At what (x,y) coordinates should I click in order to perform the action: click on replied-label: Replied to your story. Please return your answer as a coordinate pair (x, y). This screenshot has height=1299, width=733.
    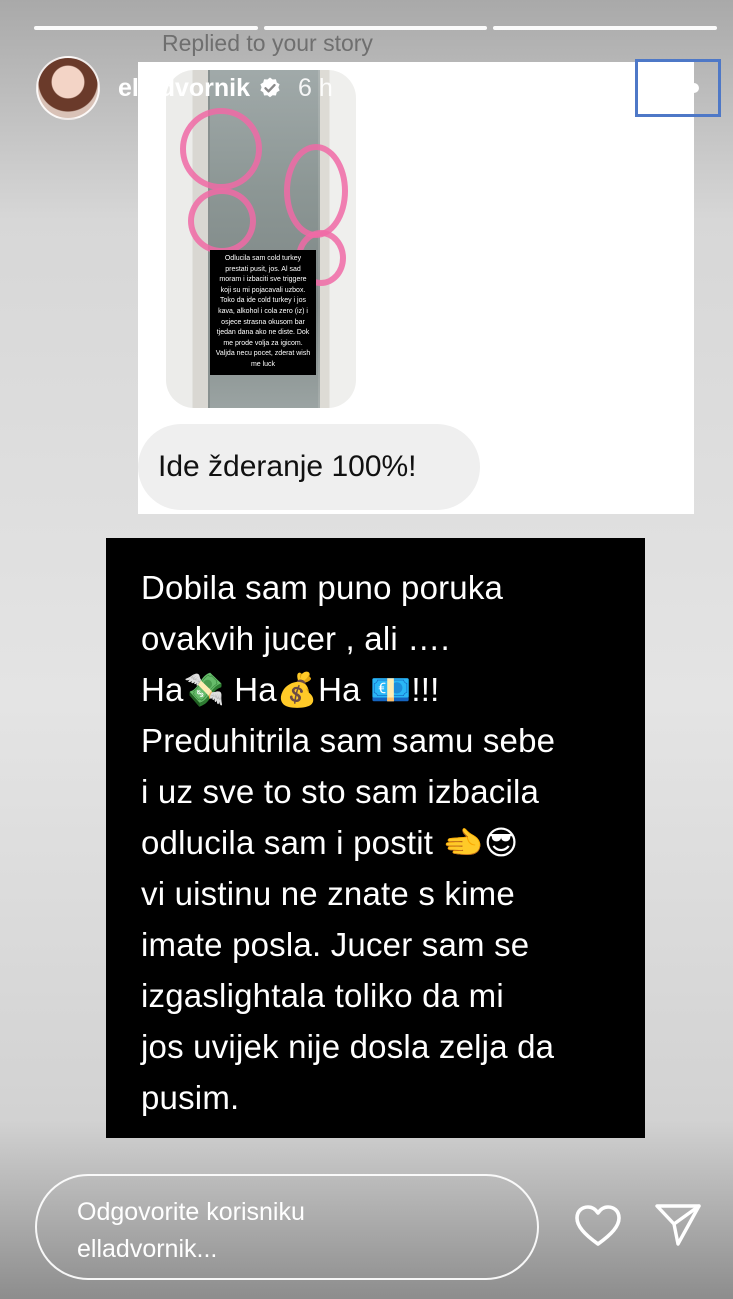
    Looking at the image, I should click on (267, 43).